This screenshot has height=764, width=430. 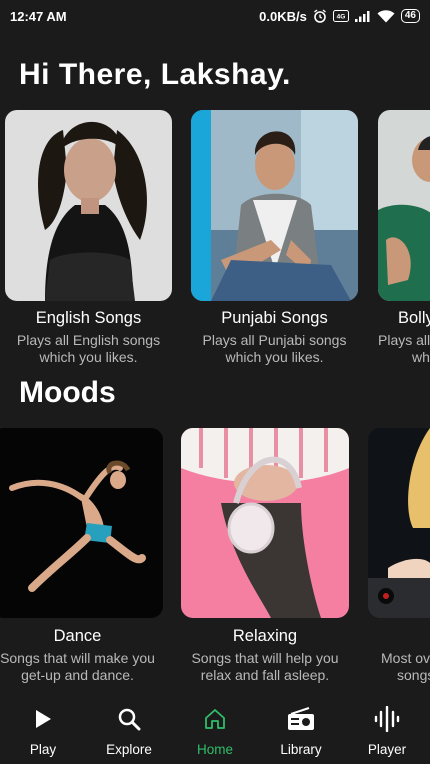 I want to click on radio-icon, so click(x=301, y=719).